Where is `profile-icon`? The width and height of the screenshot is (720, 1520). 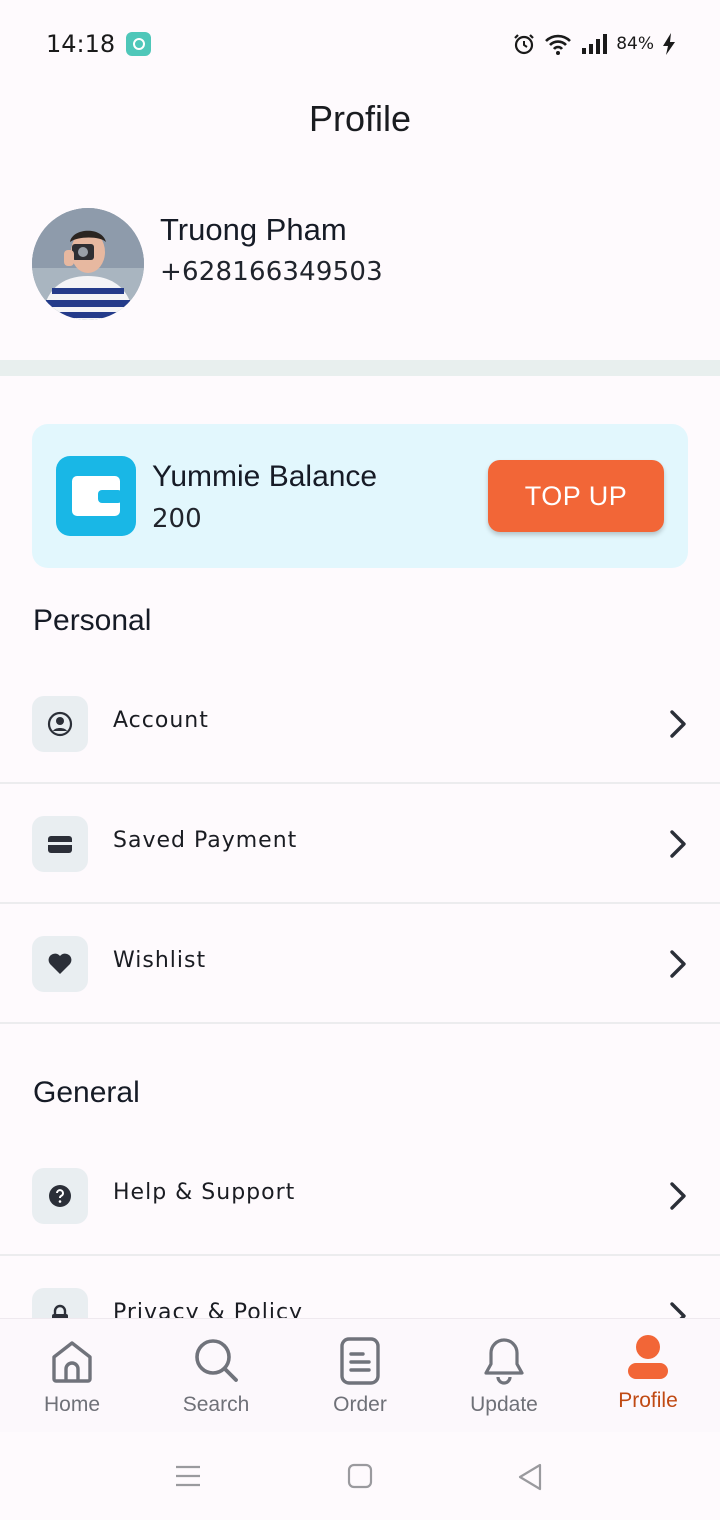 profile-icon is located at coordinates (648, 1357).